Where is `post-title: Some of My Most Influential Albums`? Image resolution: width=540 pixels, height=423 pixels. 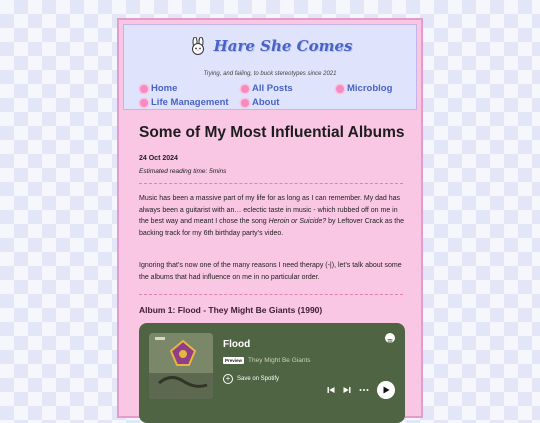 post-title: Some of My Most Influential Albums is located at coordinates (272, 132).